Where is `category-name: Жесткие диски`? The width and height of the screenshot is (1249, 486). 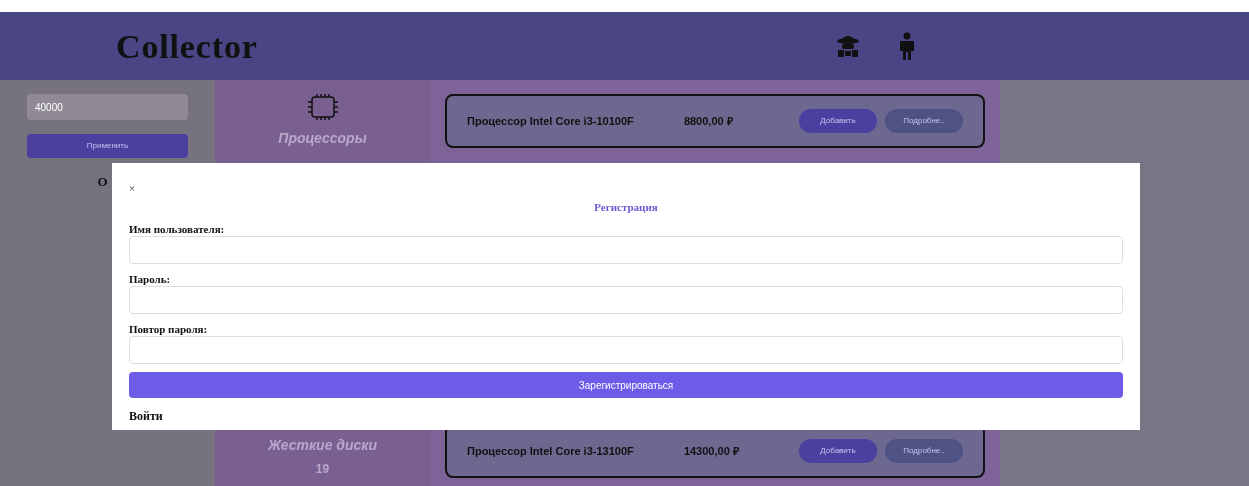 category-name: Жесткие диски is located at coordinates (322, 445).